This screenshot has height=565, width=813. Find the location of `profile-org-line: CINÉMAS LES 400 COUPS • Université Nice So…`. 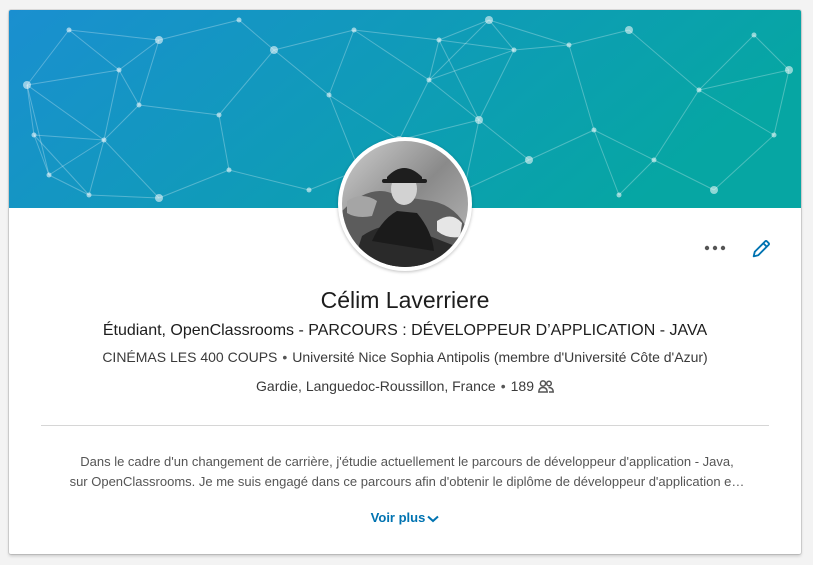

profile-org-line: CINÉMAS LES 400 COUPS • Université Nice So… is located at coordinates (405, 357).